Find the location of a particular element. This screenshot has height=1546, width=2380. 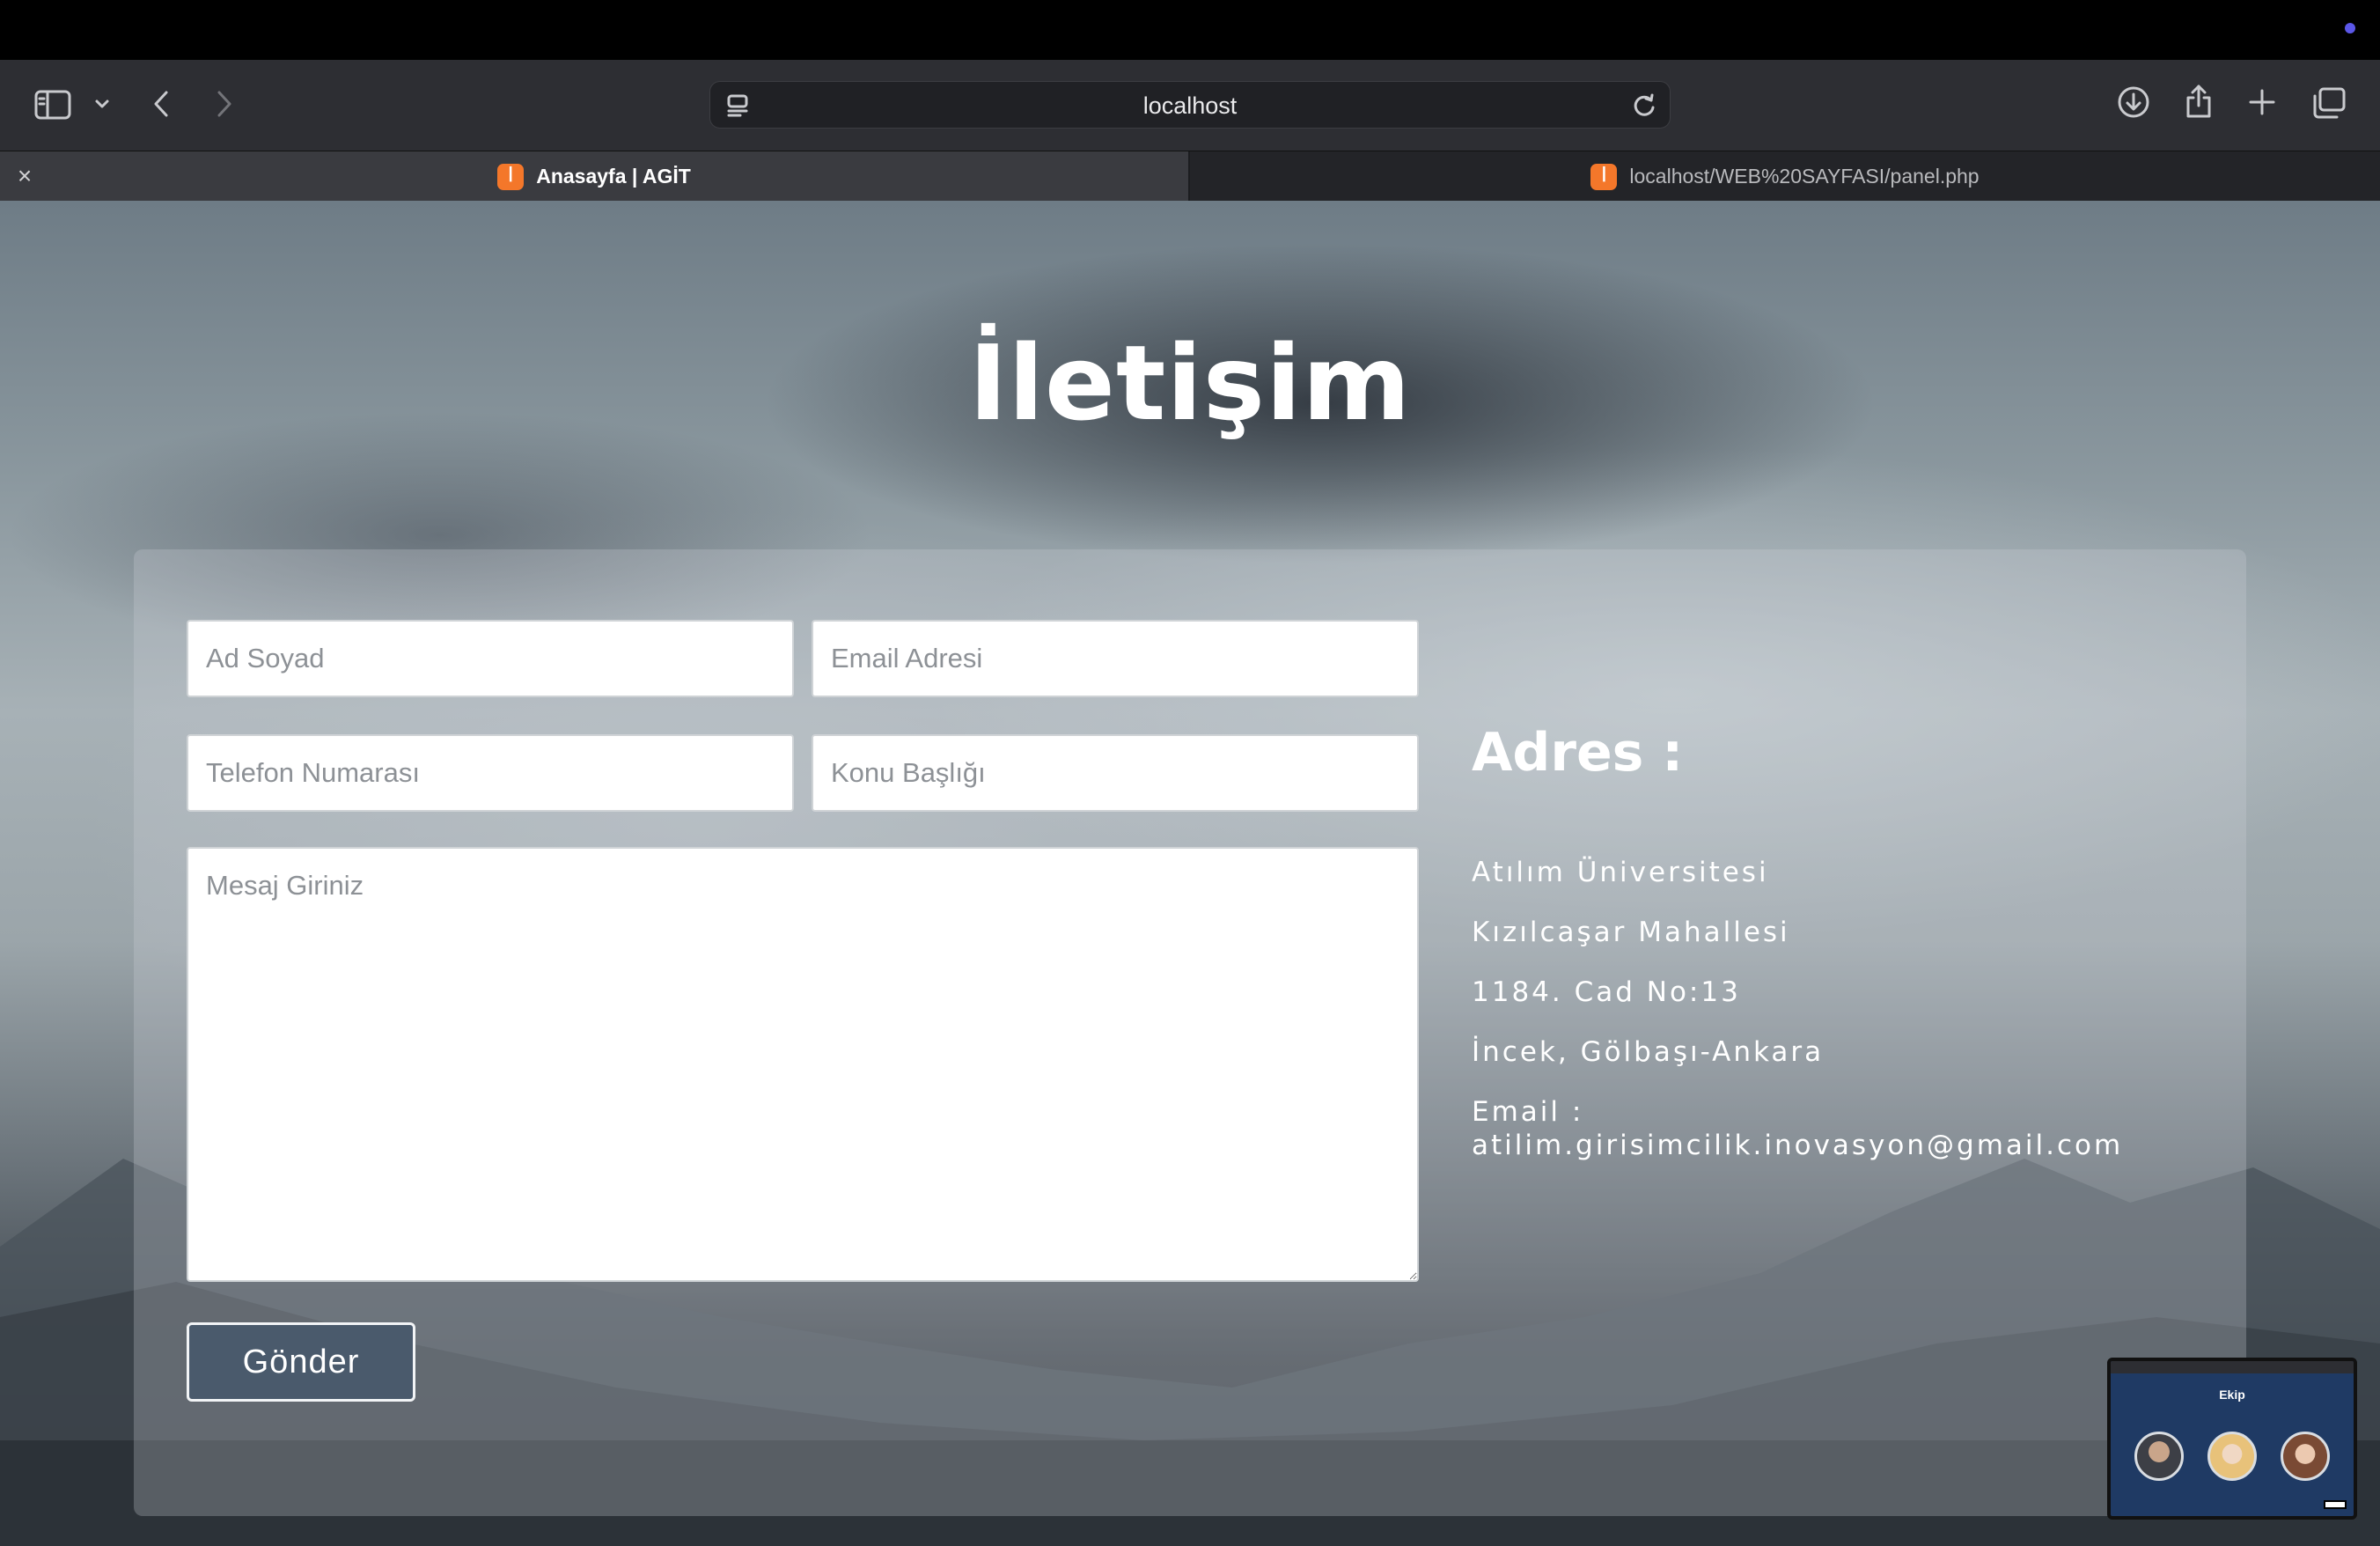

address-url: localhost is located at coordinates (1190, 105).